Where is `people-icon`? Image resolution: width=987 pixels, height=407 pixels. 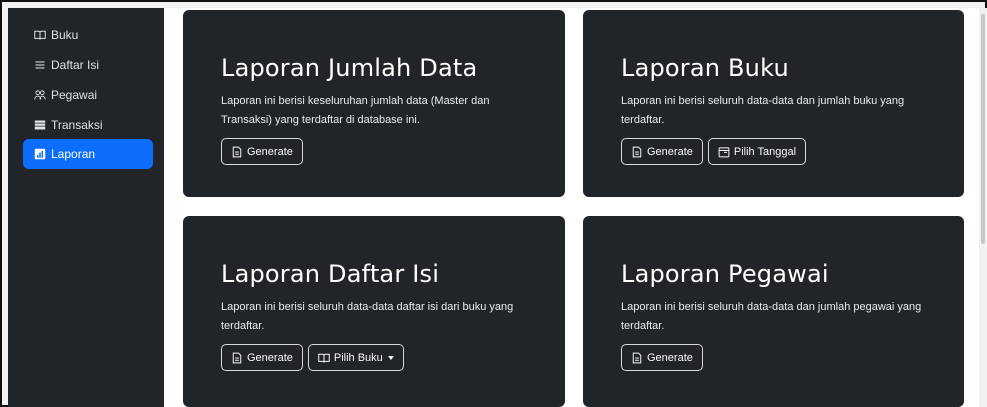 people-icon is located at coordinates (40, 95).